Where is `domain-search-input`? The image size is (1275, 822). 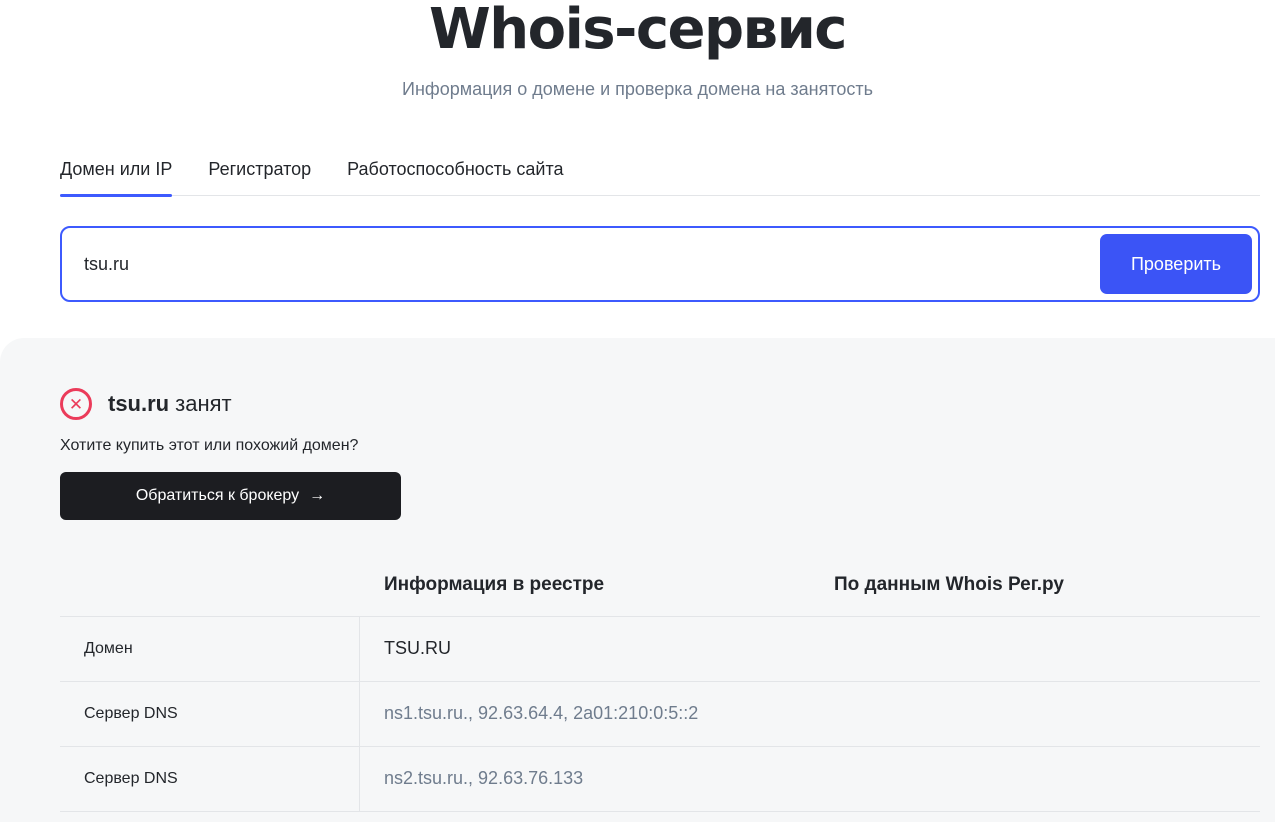 domain-search-input is located at coordinates (579, 264).